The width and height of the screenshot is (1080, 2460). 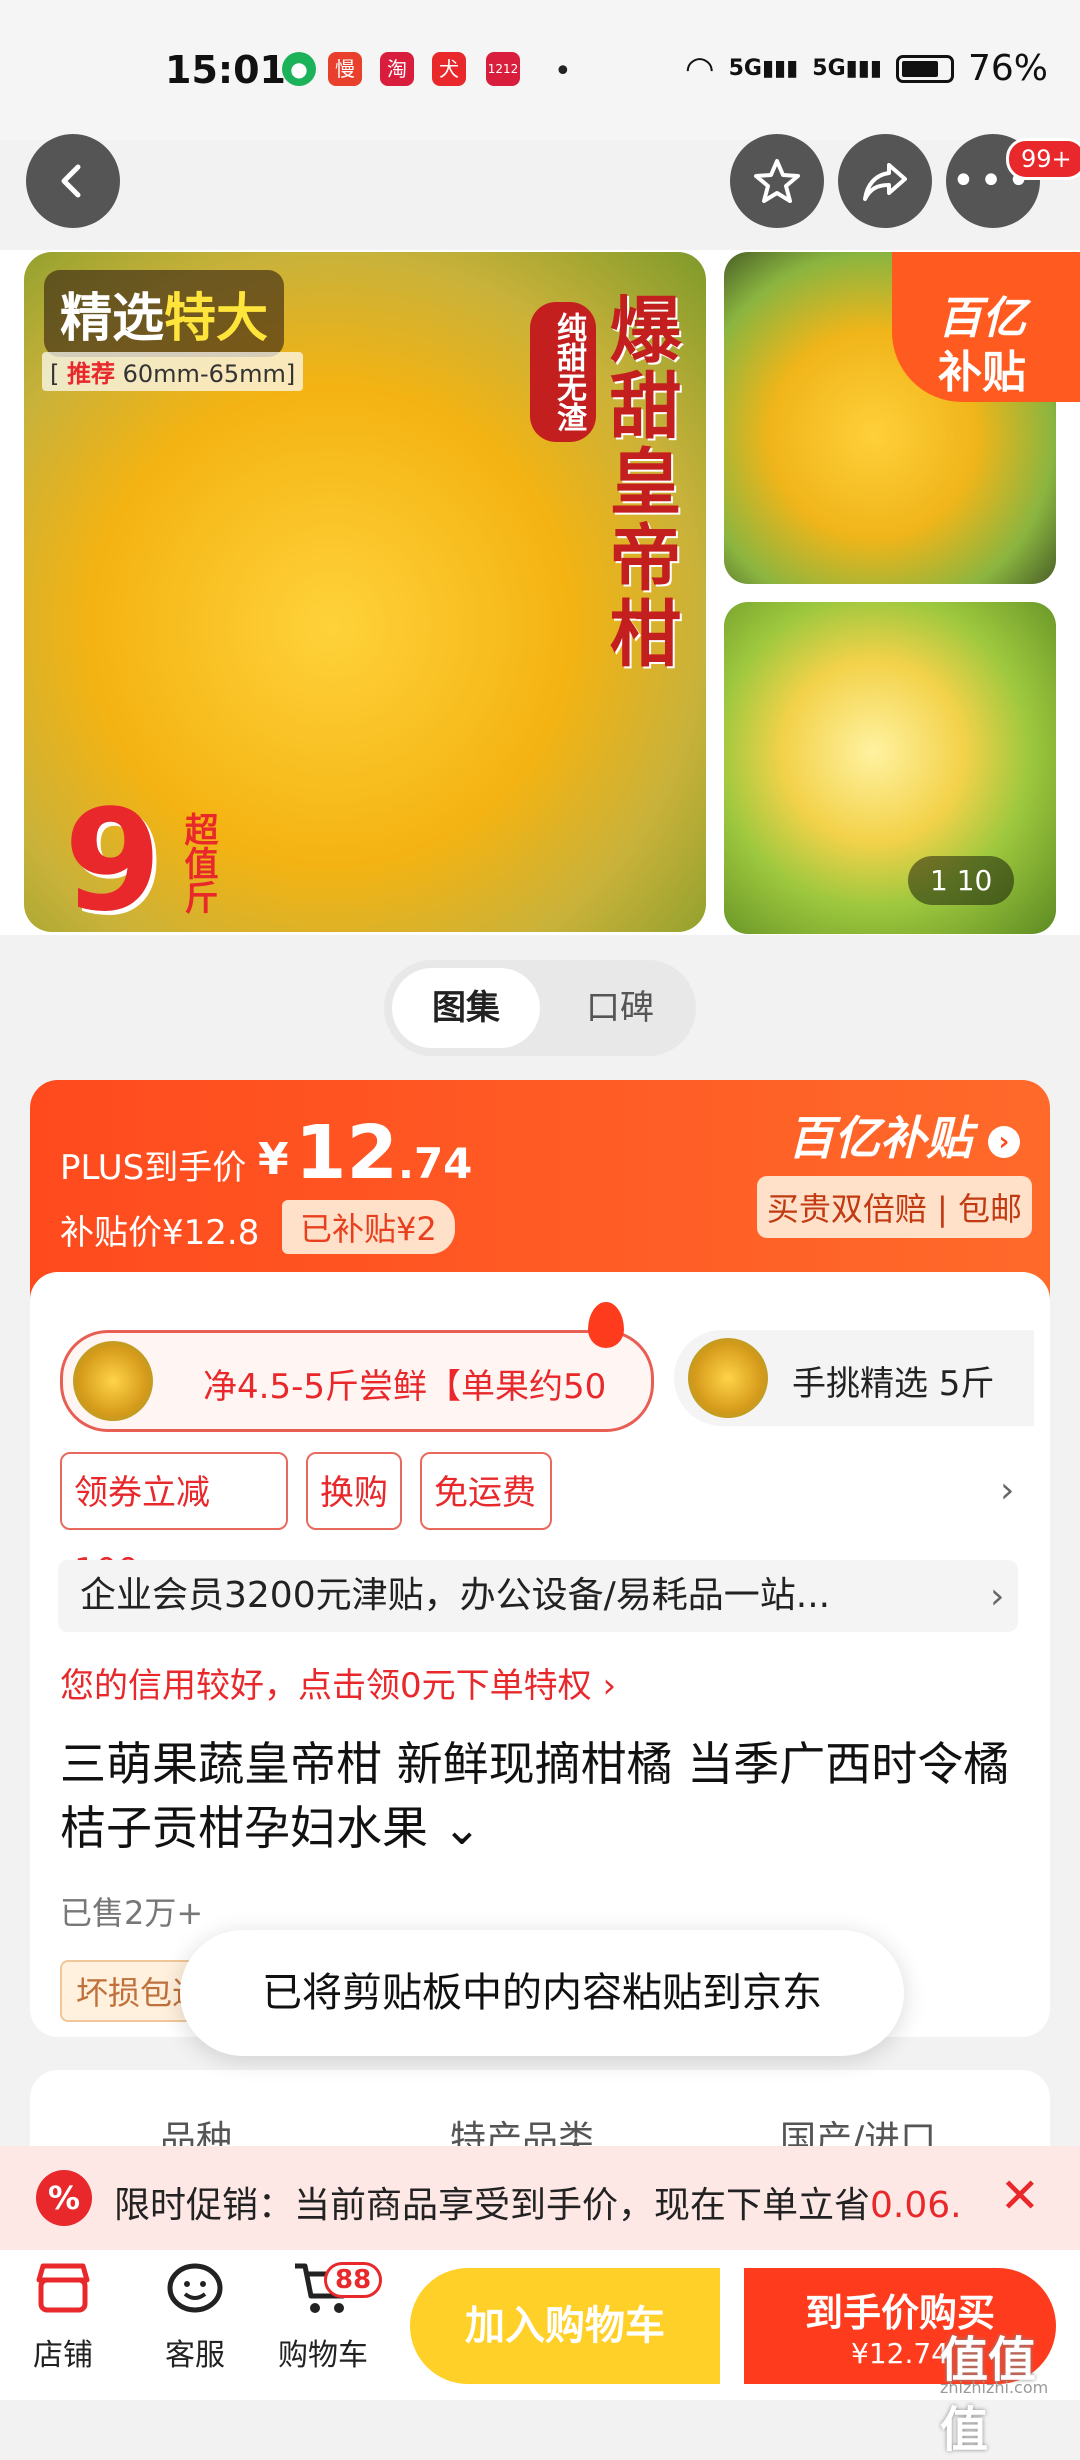 I want to click on watermark-url: zhizhizhi.com, so click(x=994, y=2387).